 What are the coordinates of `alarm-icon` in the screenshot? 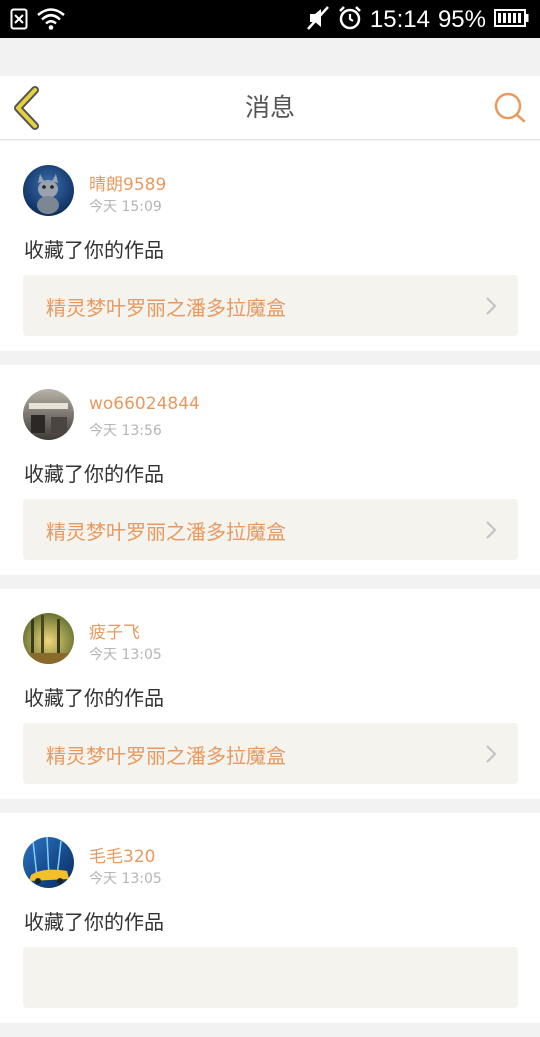 It's located at (350, 20).